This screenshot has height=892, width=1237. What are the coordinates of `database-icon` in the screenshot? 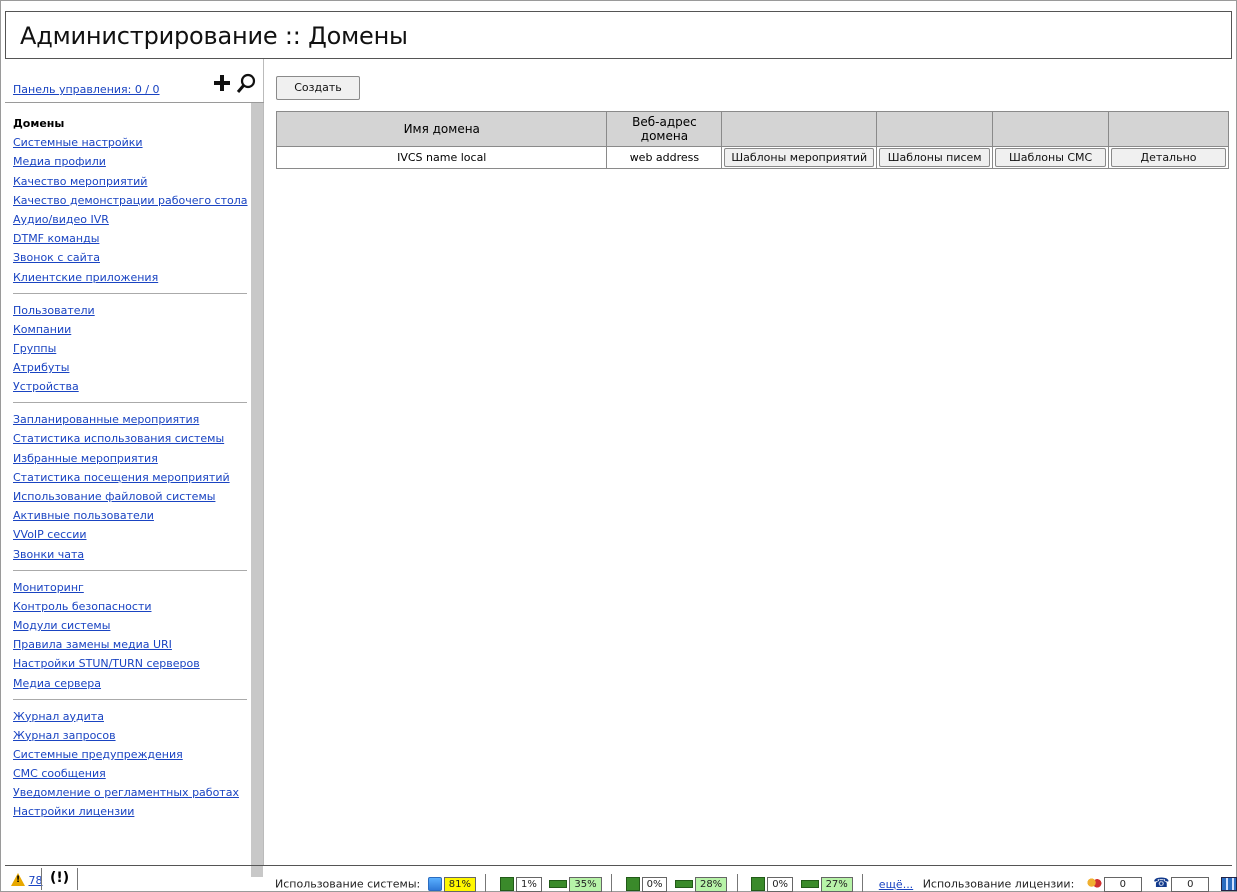 It's located at (434, 884).